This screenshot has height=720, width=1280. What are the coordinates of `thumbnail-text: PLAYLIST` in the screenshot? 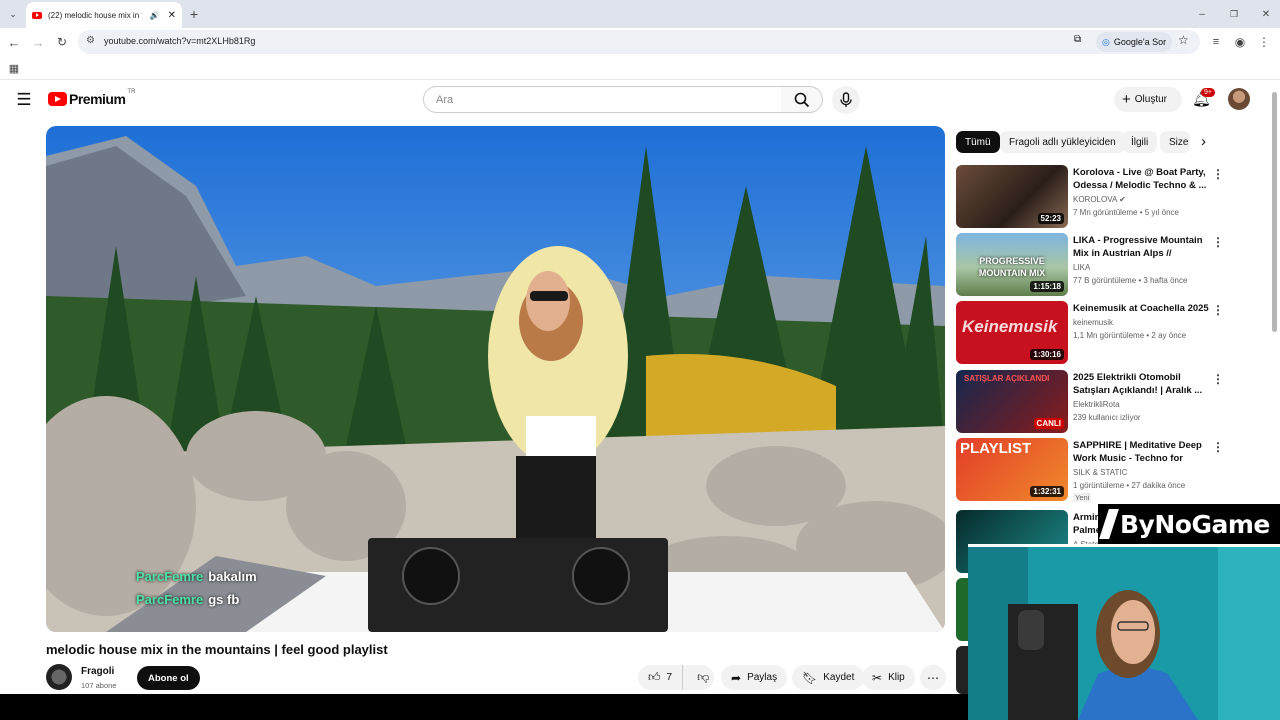 It's located at (996, 448).